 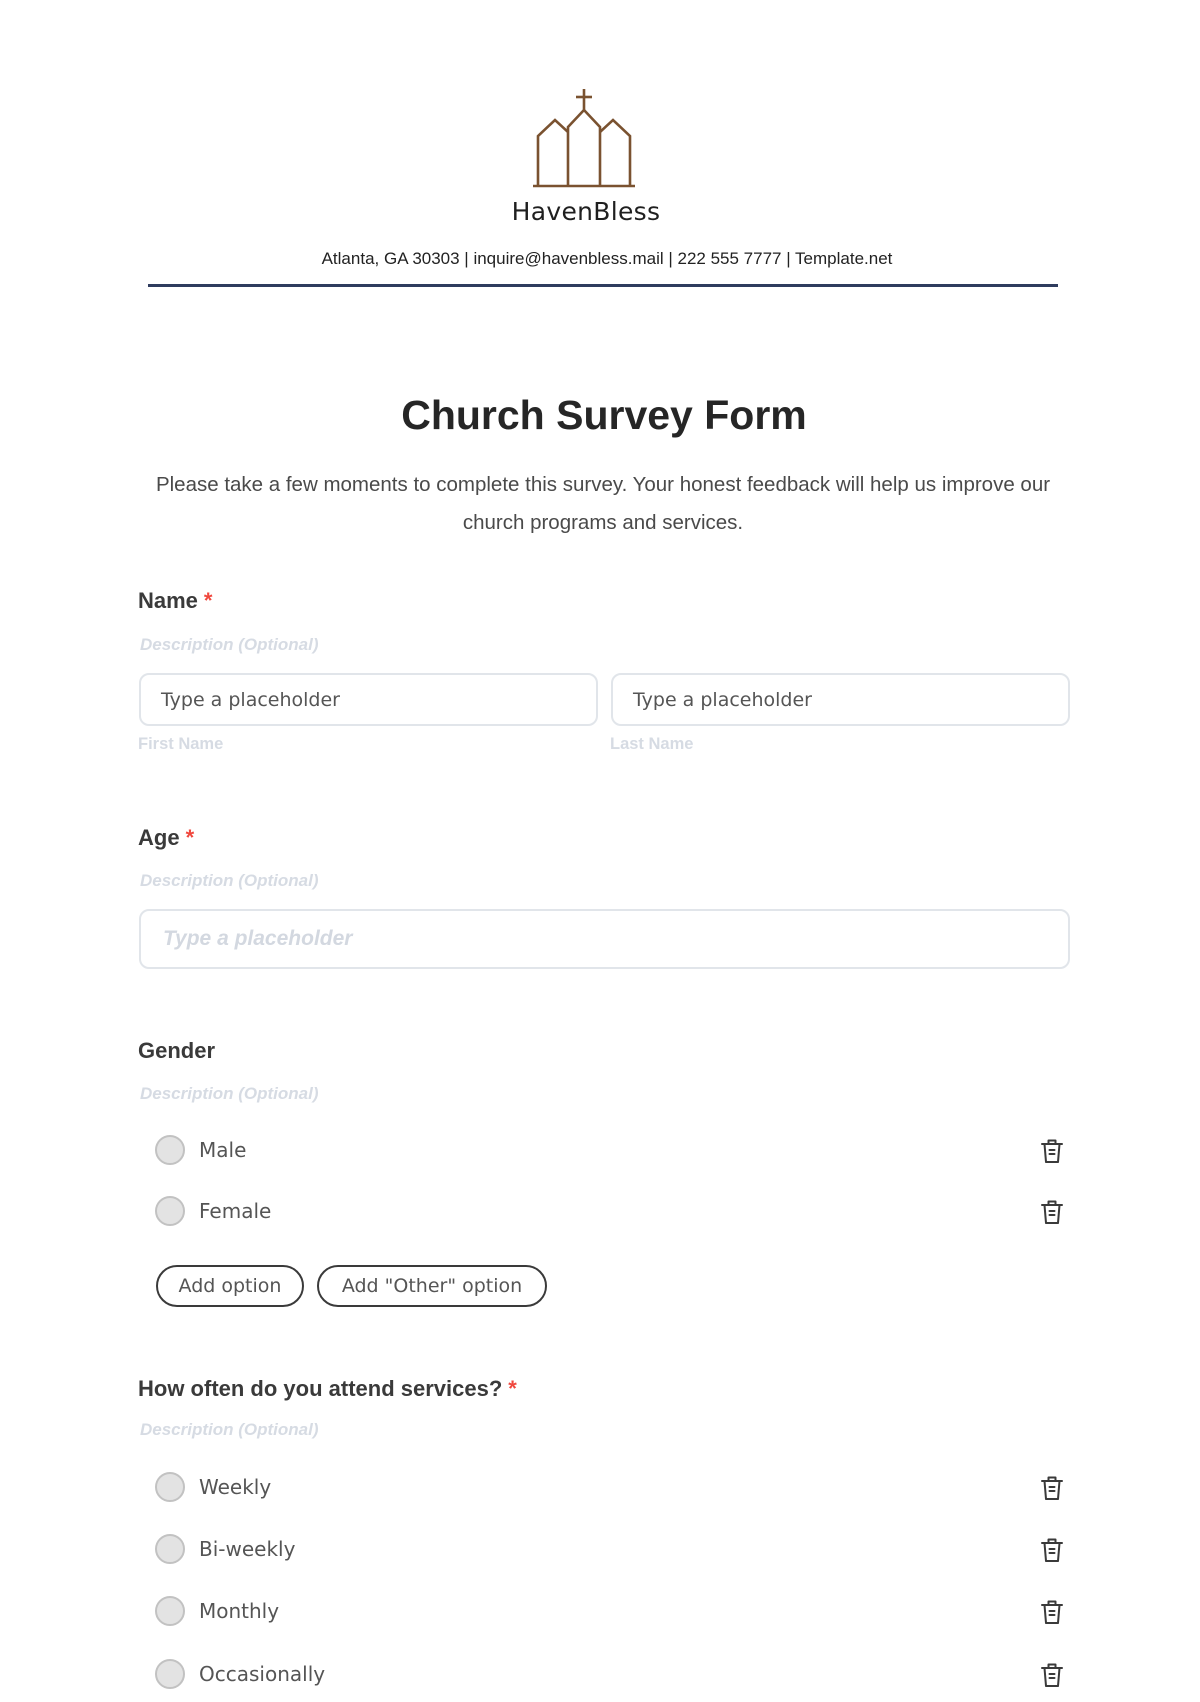 What do you see at coordinates (368, 699) in the screenshot?
I see `first-name-input: Type a placeholder` at bounding box center [368, 699].